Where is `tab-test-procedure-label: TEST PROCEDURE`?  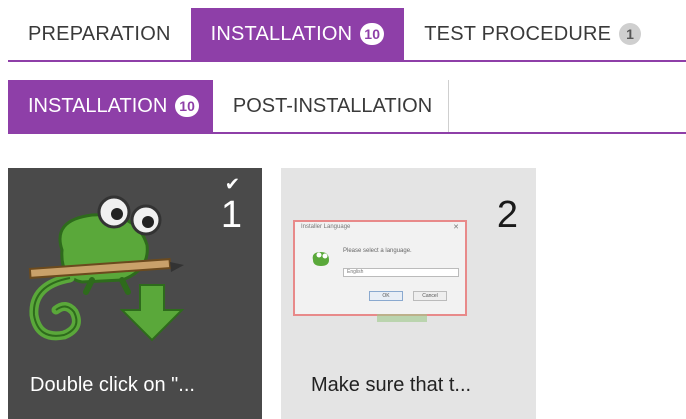 tab-test-procedure-label: TEST PROCEDURE is located at coordinates (518, 33).